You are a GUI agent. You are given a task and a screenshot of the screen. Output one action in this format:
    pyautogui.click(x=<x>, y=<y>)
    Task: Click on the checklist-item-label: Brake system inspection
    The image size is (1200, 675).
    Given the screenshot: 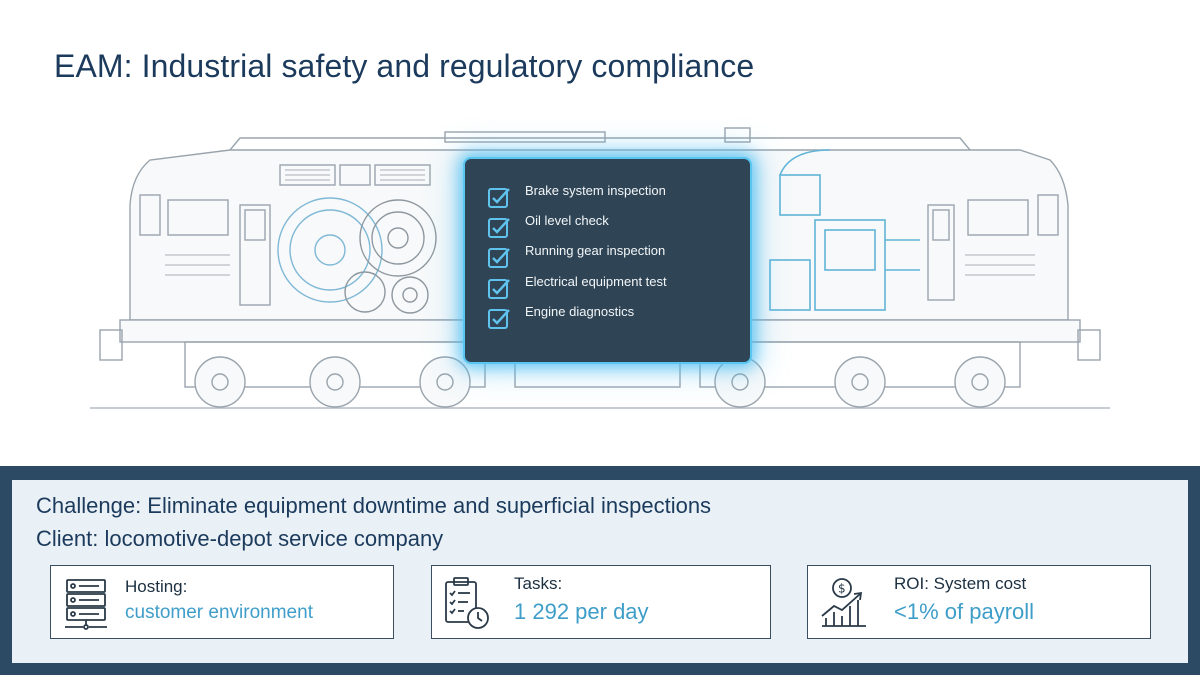 What is the action you would take?
    pyautogui.click(x=595, y=190)
    